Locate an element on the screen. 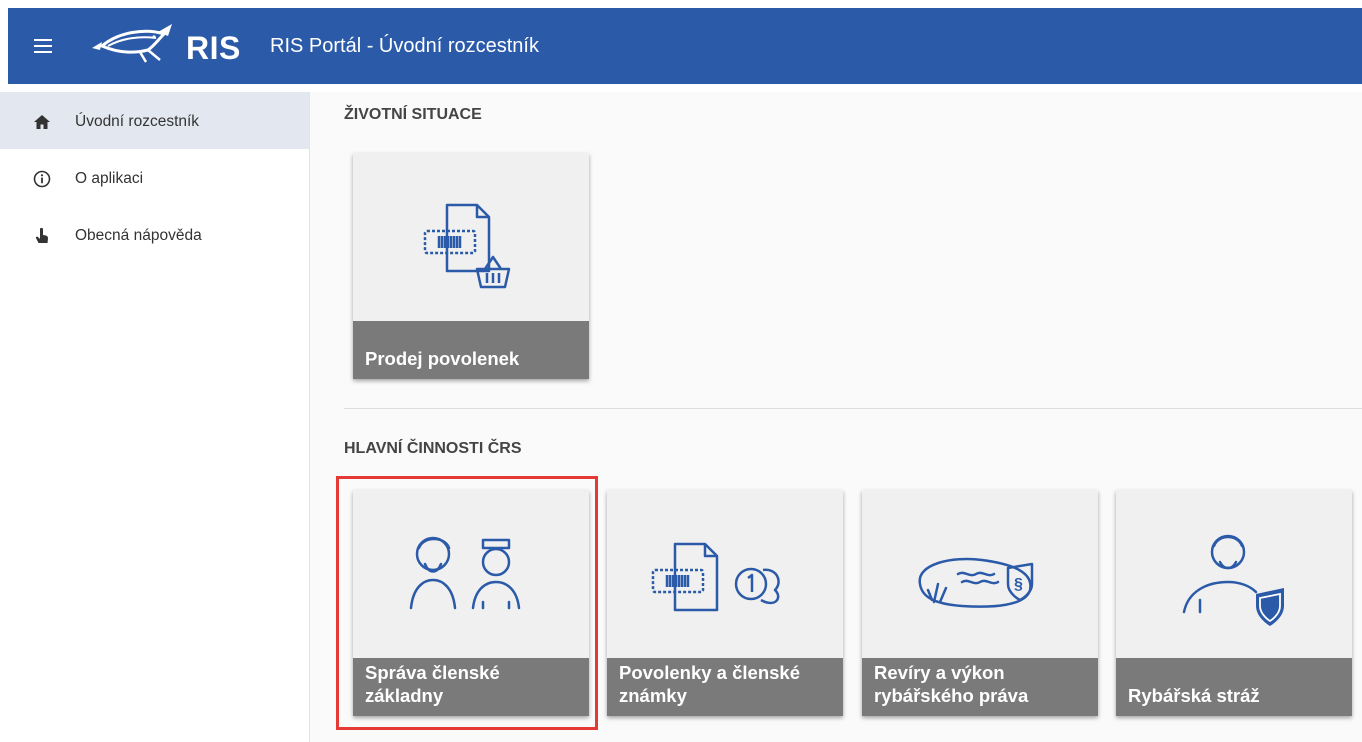 The width and height of the screenshot is (1362, 742). members-icon is located at coordinates (465, 573).